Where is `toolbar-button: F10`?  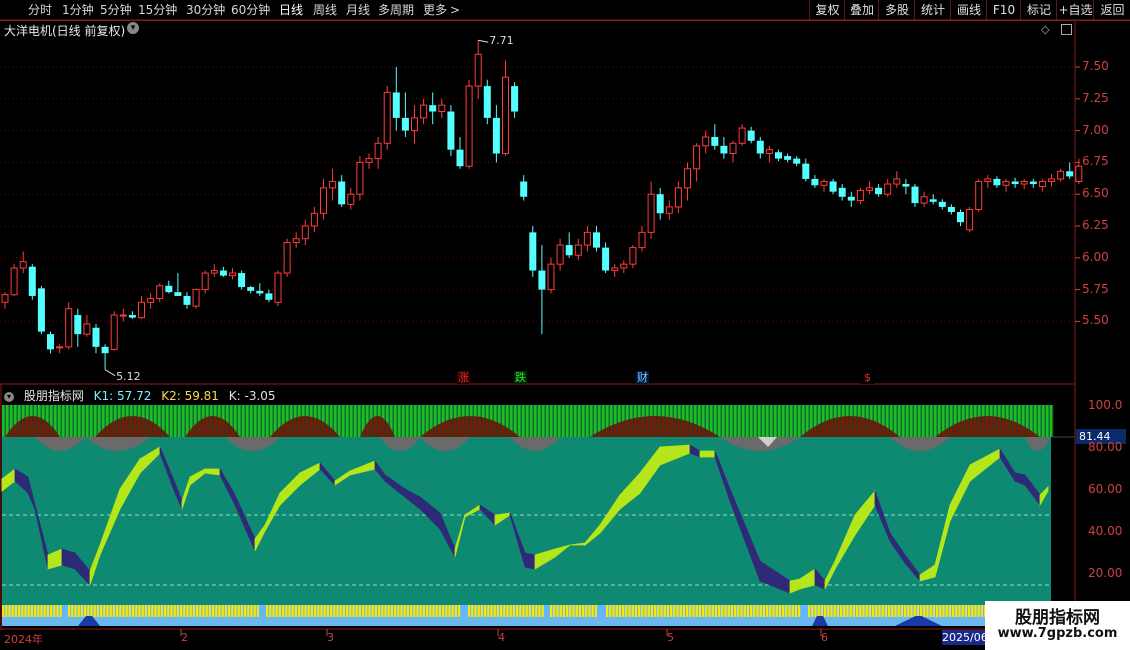 toolbar-button: F10 is located at coordinates (1003, 10).